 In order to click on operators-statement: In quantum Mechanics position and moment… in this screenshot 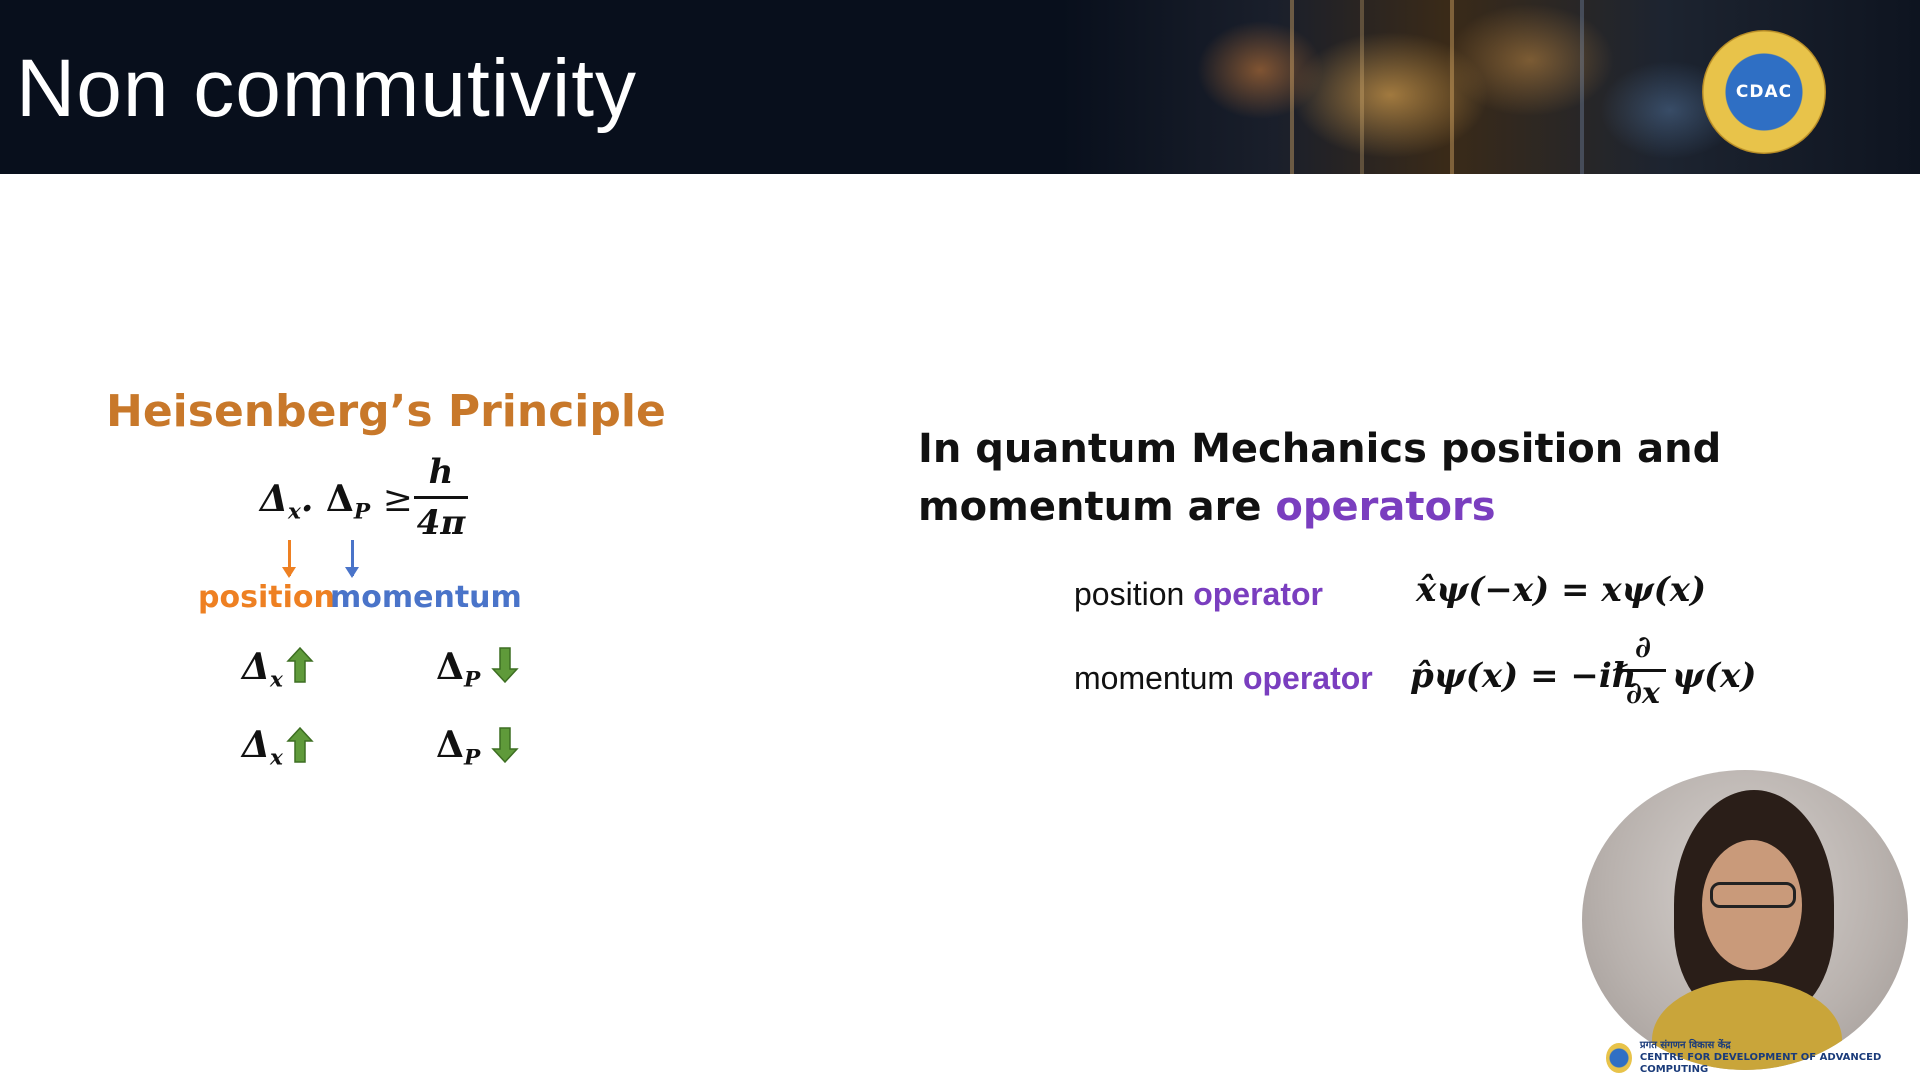, I will do `click(1348, 478)`.